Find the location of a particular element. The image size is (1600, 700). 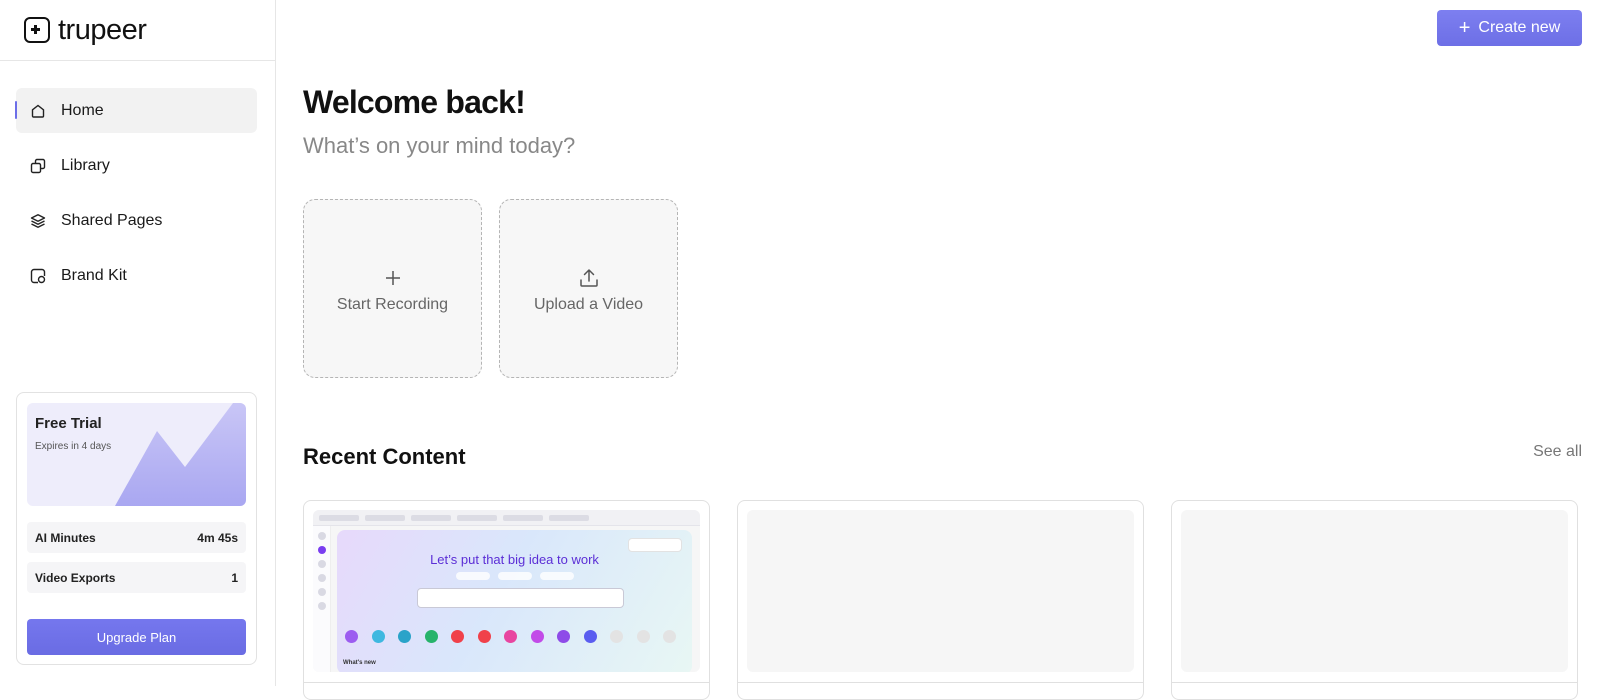

trial-expiry: Expires in 4 days is located at coordinates (73, 446).